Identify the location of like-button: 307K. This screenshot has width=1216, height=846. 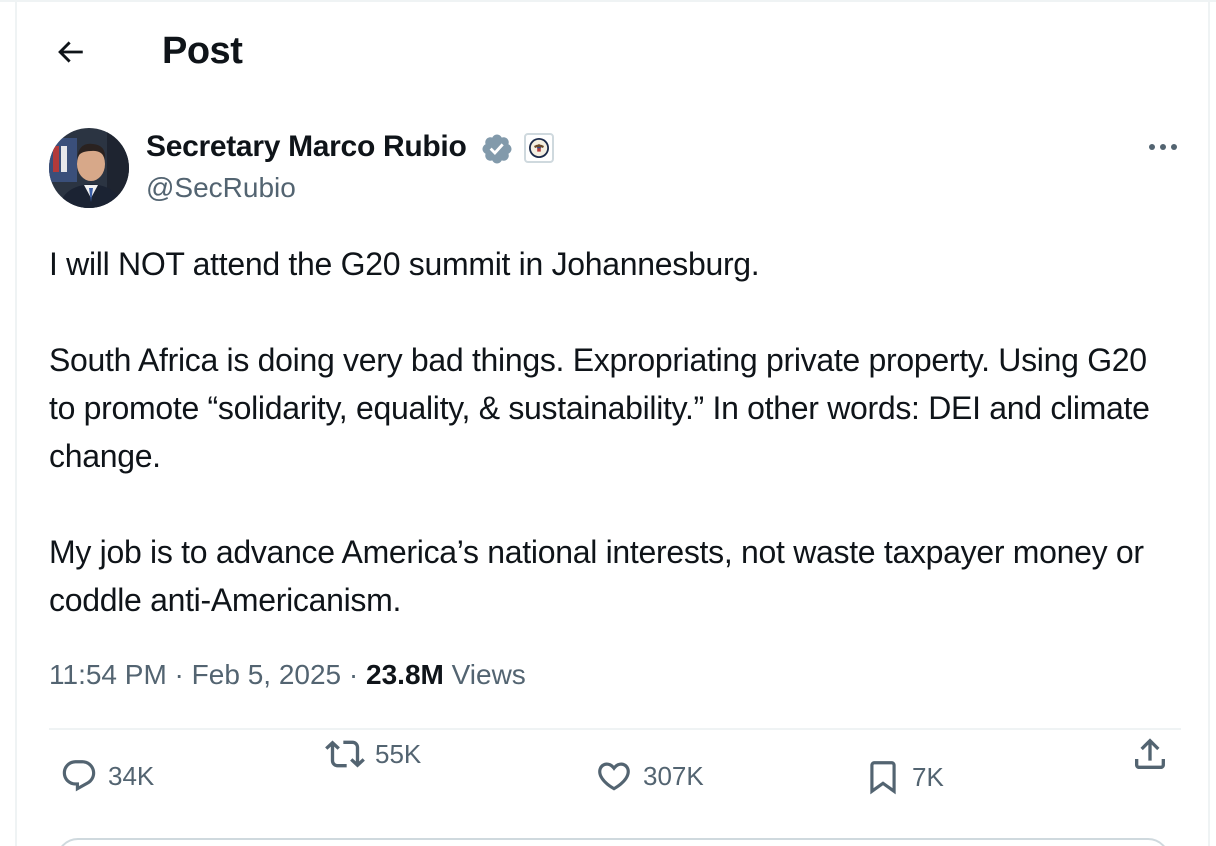
(649, 776).